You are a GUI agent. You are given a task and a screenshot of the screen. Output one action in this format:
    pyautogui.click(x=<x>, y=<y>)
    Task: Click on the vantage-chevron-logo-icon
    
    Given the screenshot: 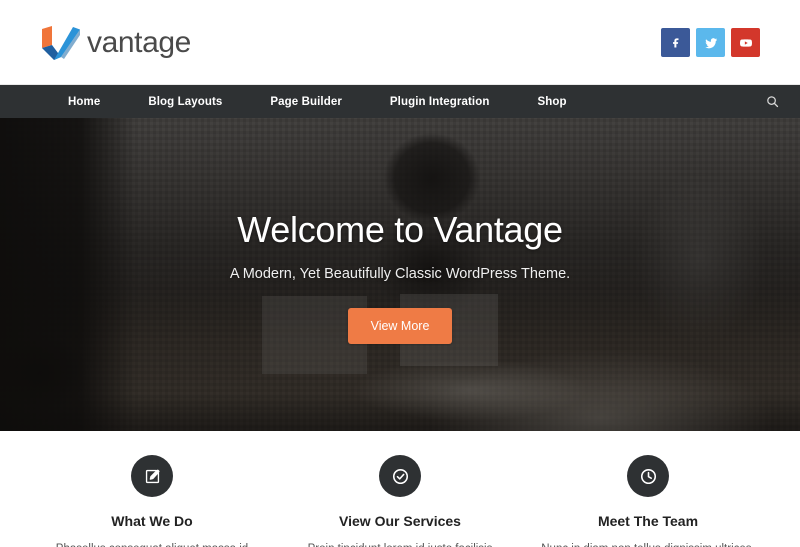 What is the action you would take?
    pyautogui.click(x=61, y=42)
    